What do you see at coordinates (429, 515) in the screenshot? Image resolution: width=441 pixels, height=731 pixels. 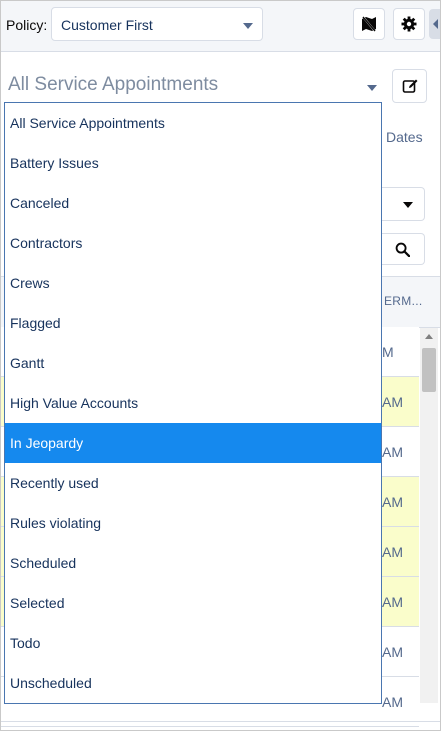 I see `table-scrollbar` at bounding box center [429, 515].